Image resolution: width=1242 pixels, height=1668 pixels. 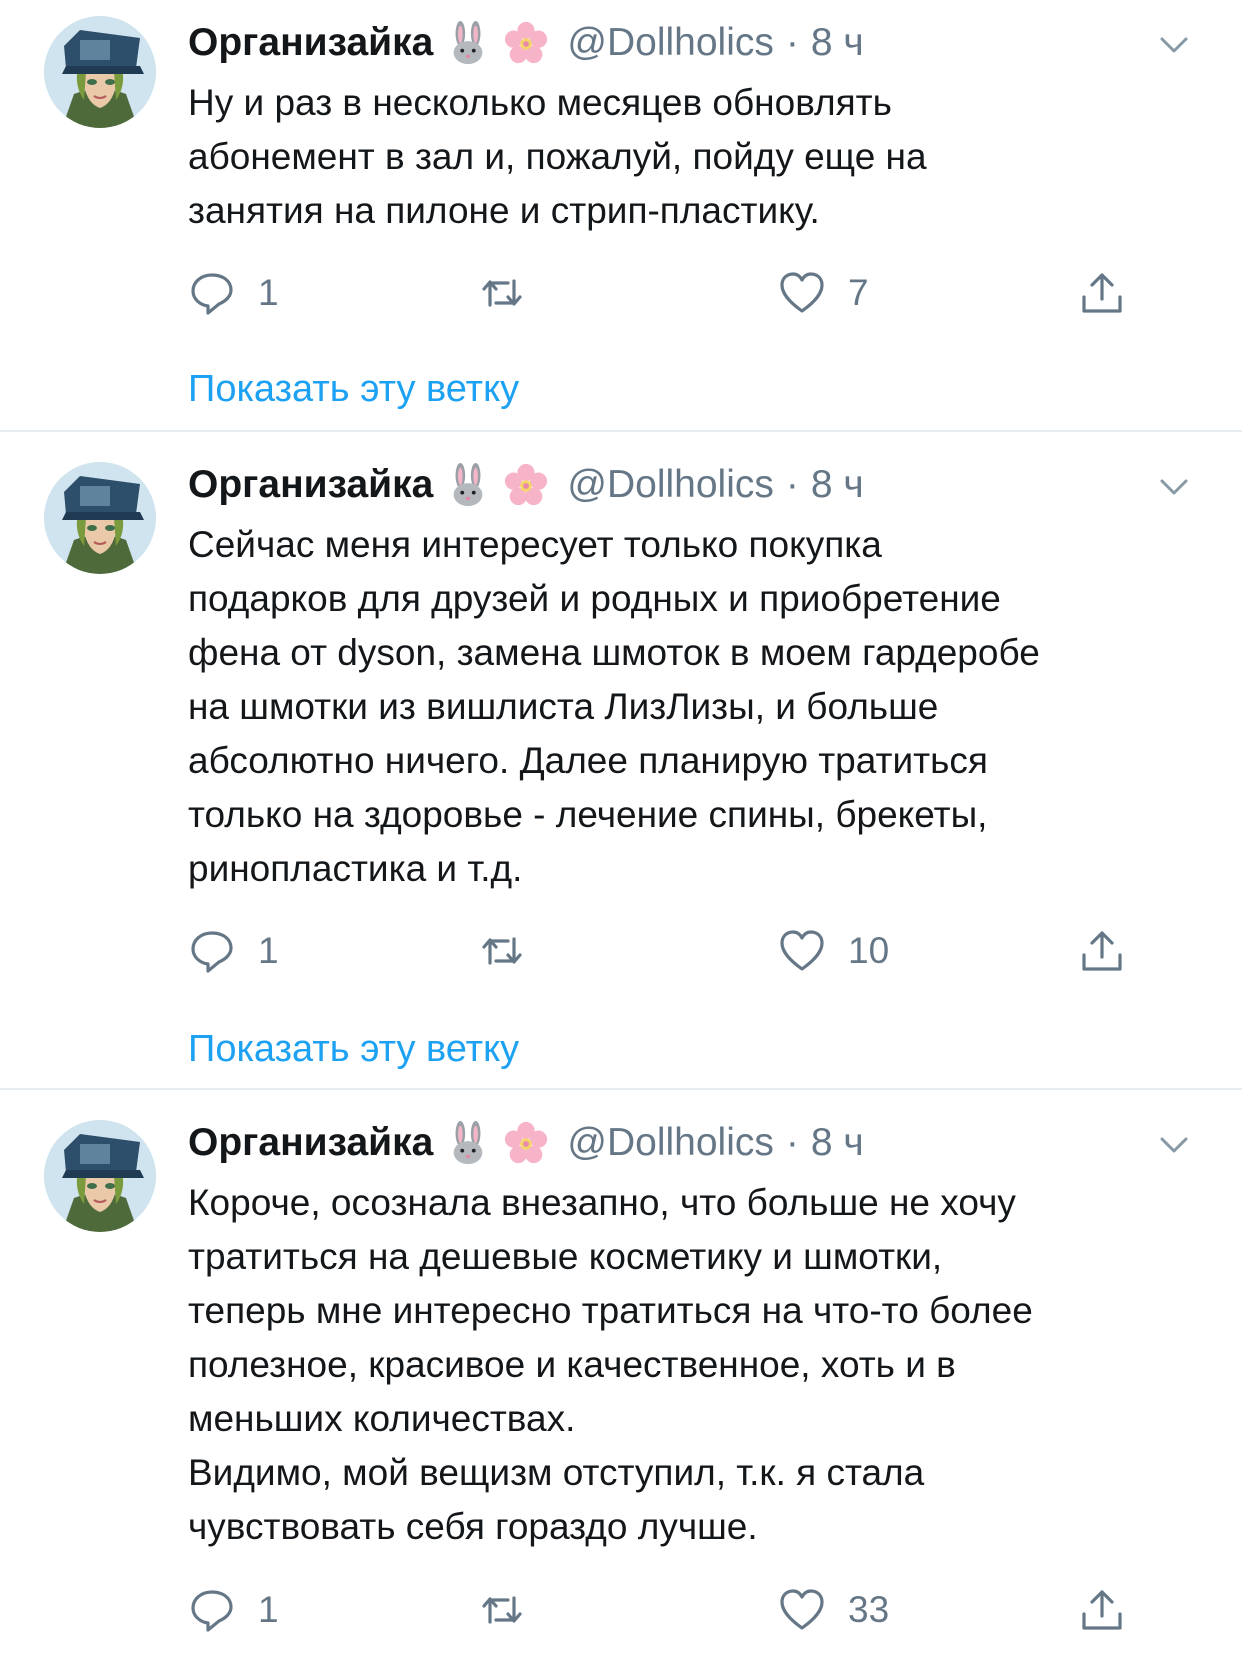 I want to click on like-count: 7, so click(x=858, y=292).